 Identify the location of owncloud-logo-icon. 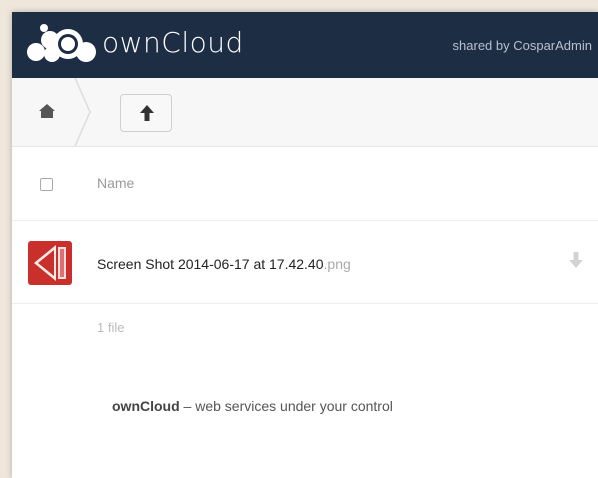
(61, 43).